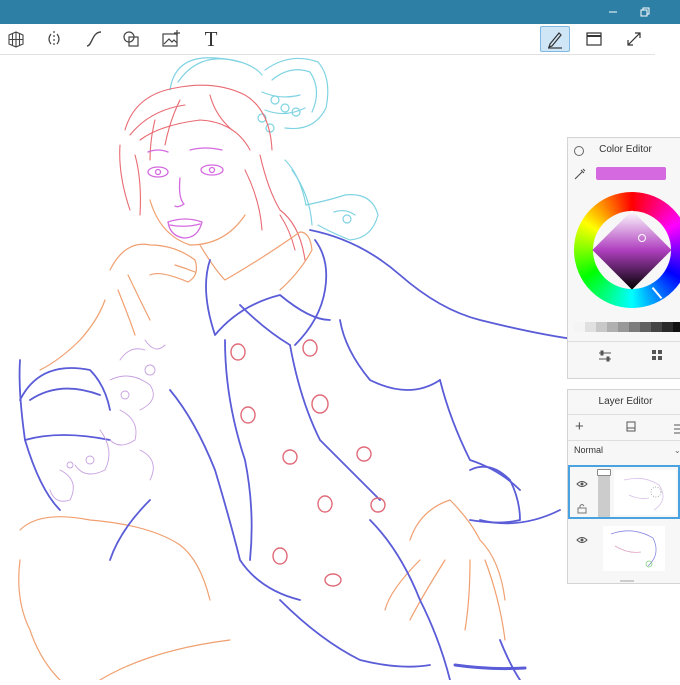  Describe the element at coordinates (94, 39) in the screenshot. I see `curve-stroke-icon` at that location.